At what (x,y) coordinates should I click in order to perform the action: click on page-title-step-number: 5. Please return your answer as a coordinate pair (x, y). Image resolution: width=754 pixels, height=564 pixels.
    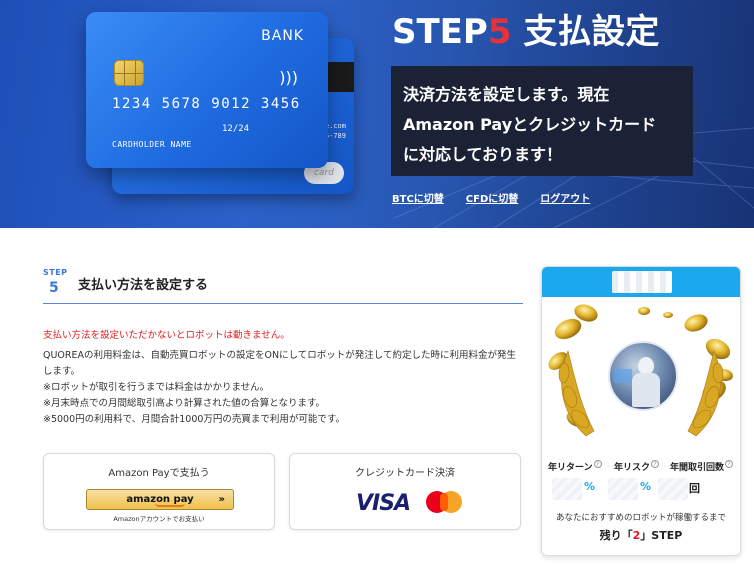
    Looking at the image, I should click on (499, 32).